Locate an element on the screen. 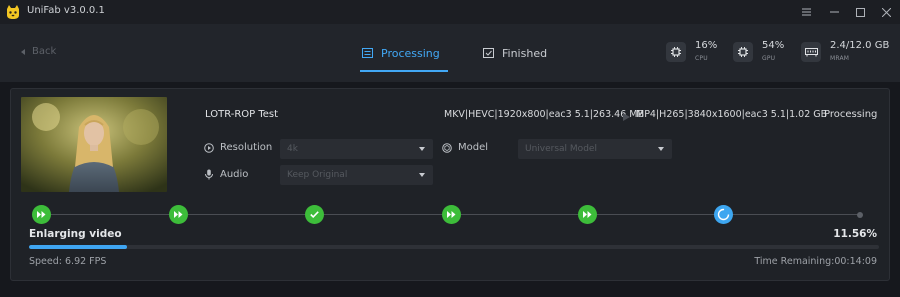 This screenshot has width=900, height=297. arrow-right-icon is located at coordinates (626, 117).